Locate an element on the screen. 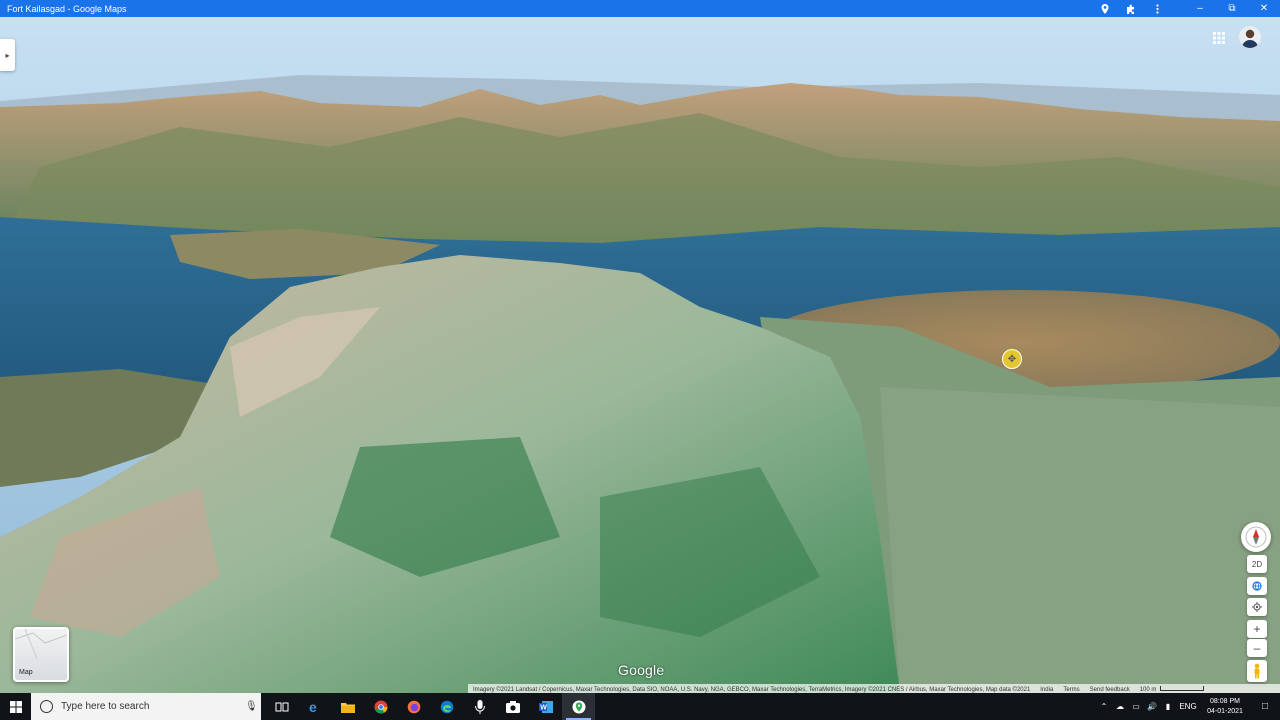 This screenshot has height=720, width=1280. svg-text: e is located at coordinates (313, 707).